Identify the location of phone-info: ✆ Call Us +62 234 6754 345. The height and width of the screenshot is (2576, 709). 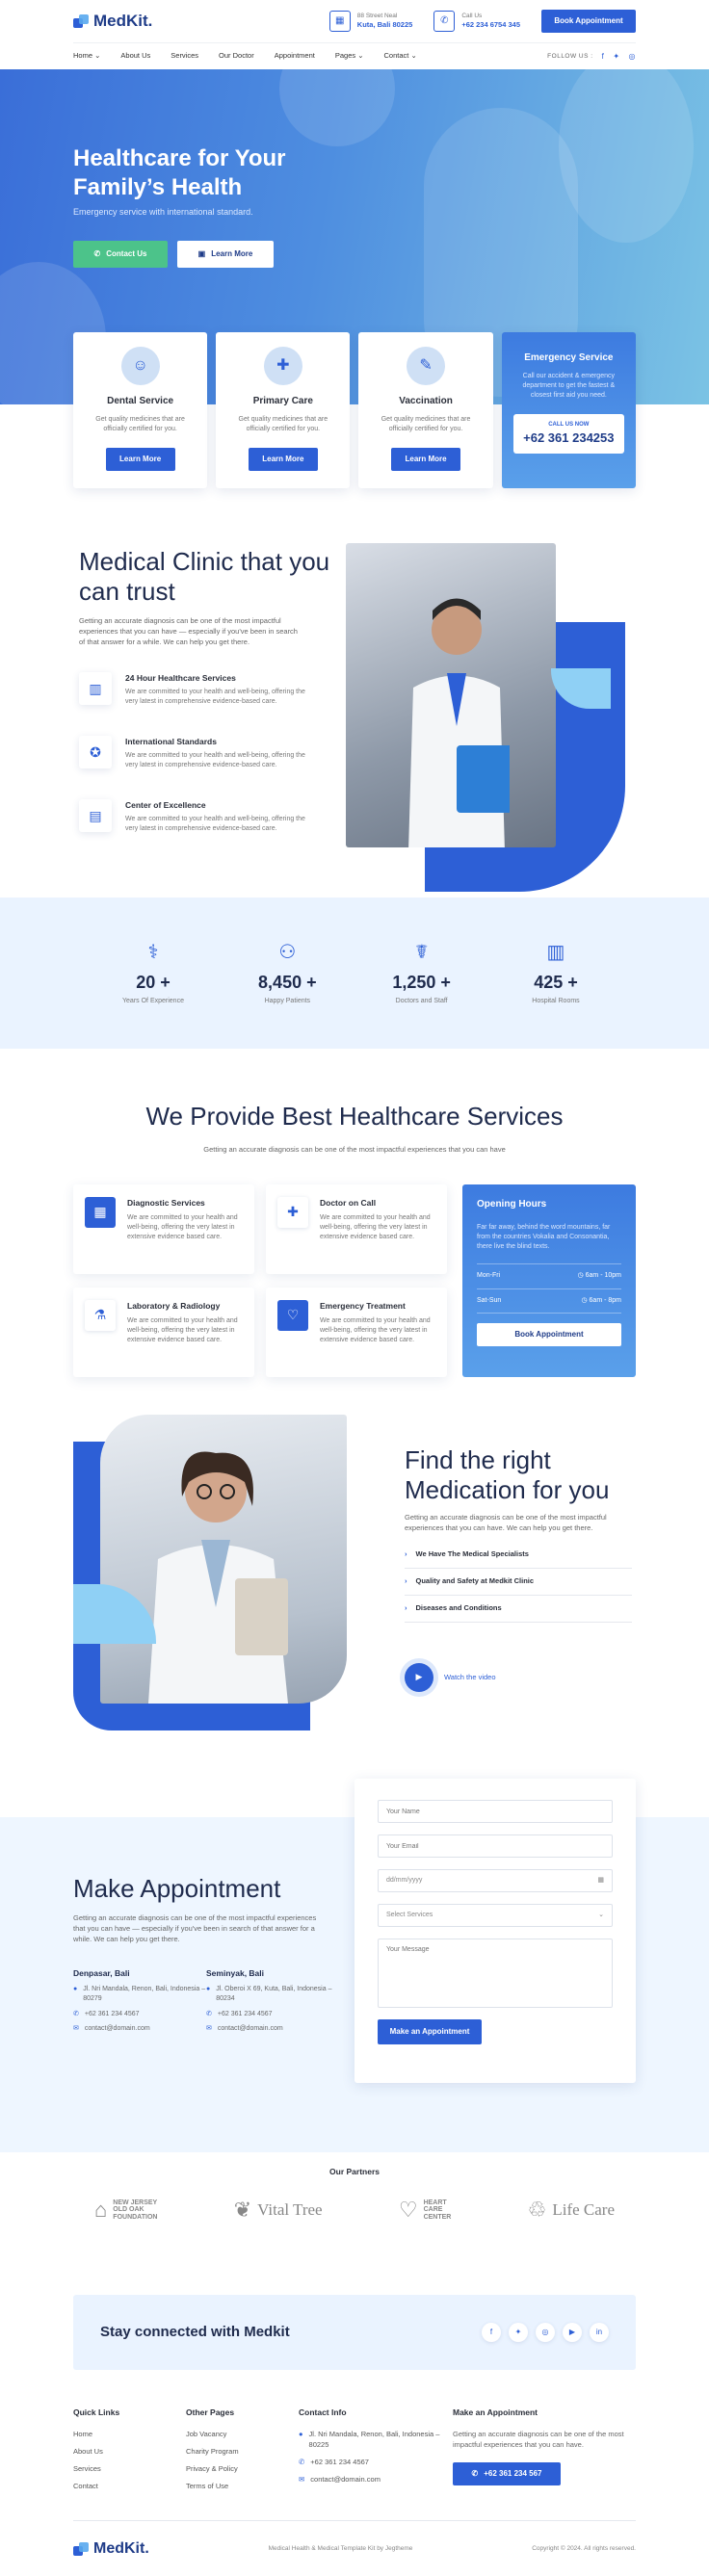
(476, 21).